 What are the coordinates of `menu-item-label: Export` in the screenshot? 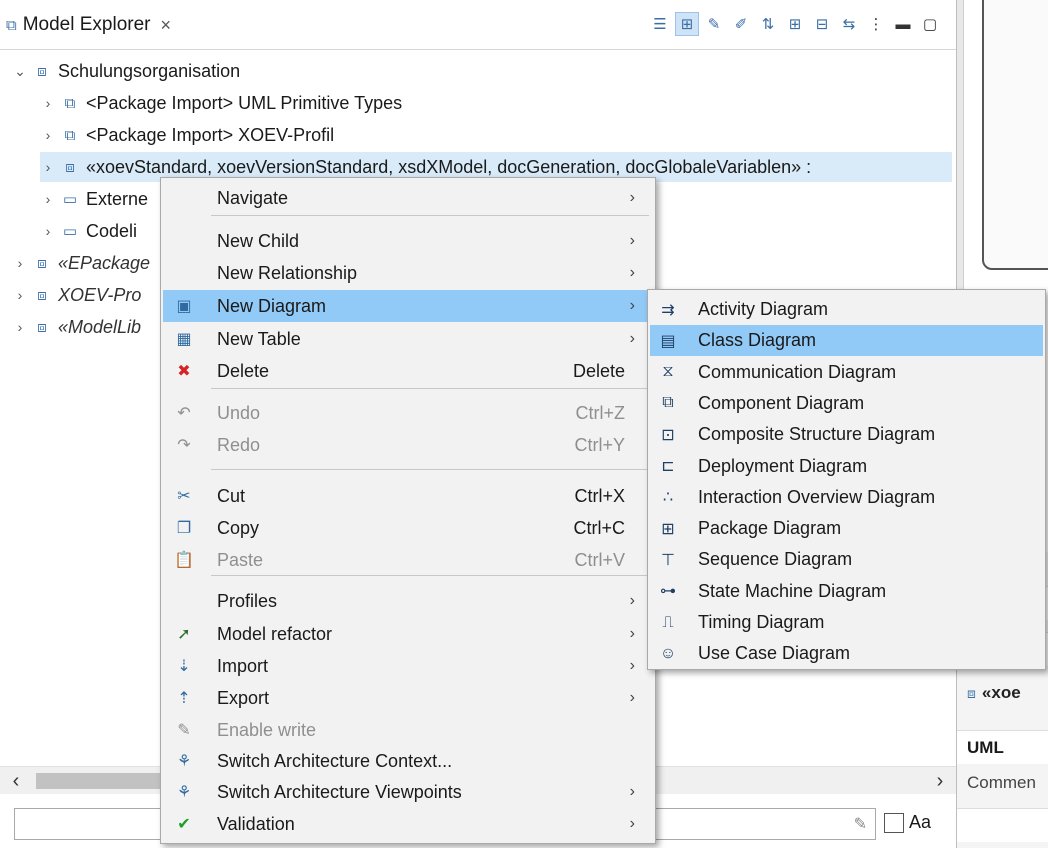 It's located at (243, 697).